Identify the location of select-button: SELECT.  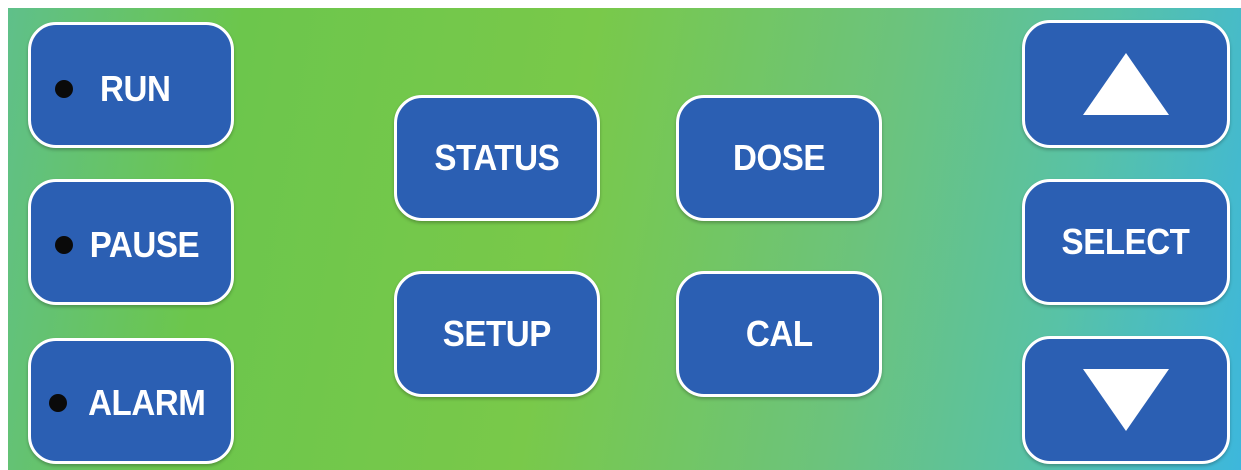
(1126, 242).